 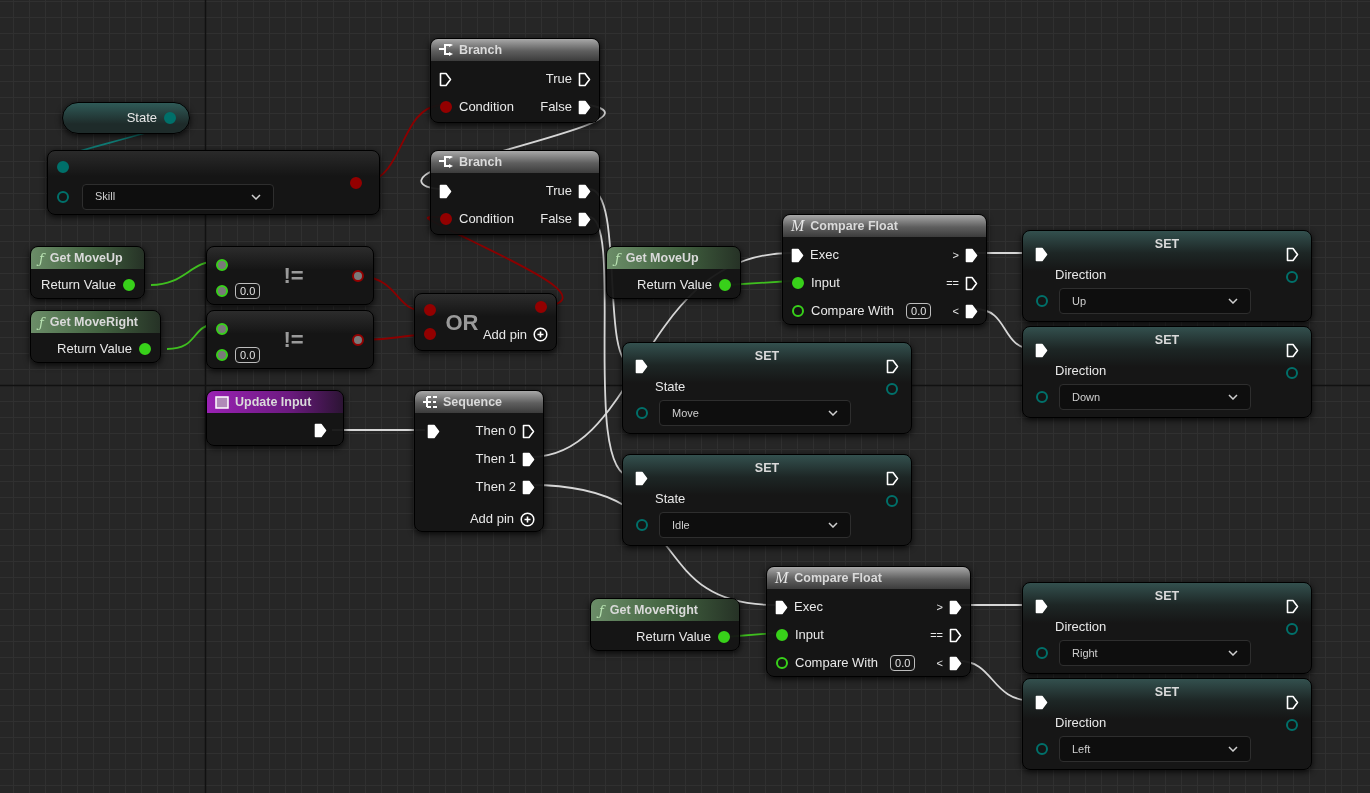 I want to click on math-icon: M, so click(x=798, y=226).